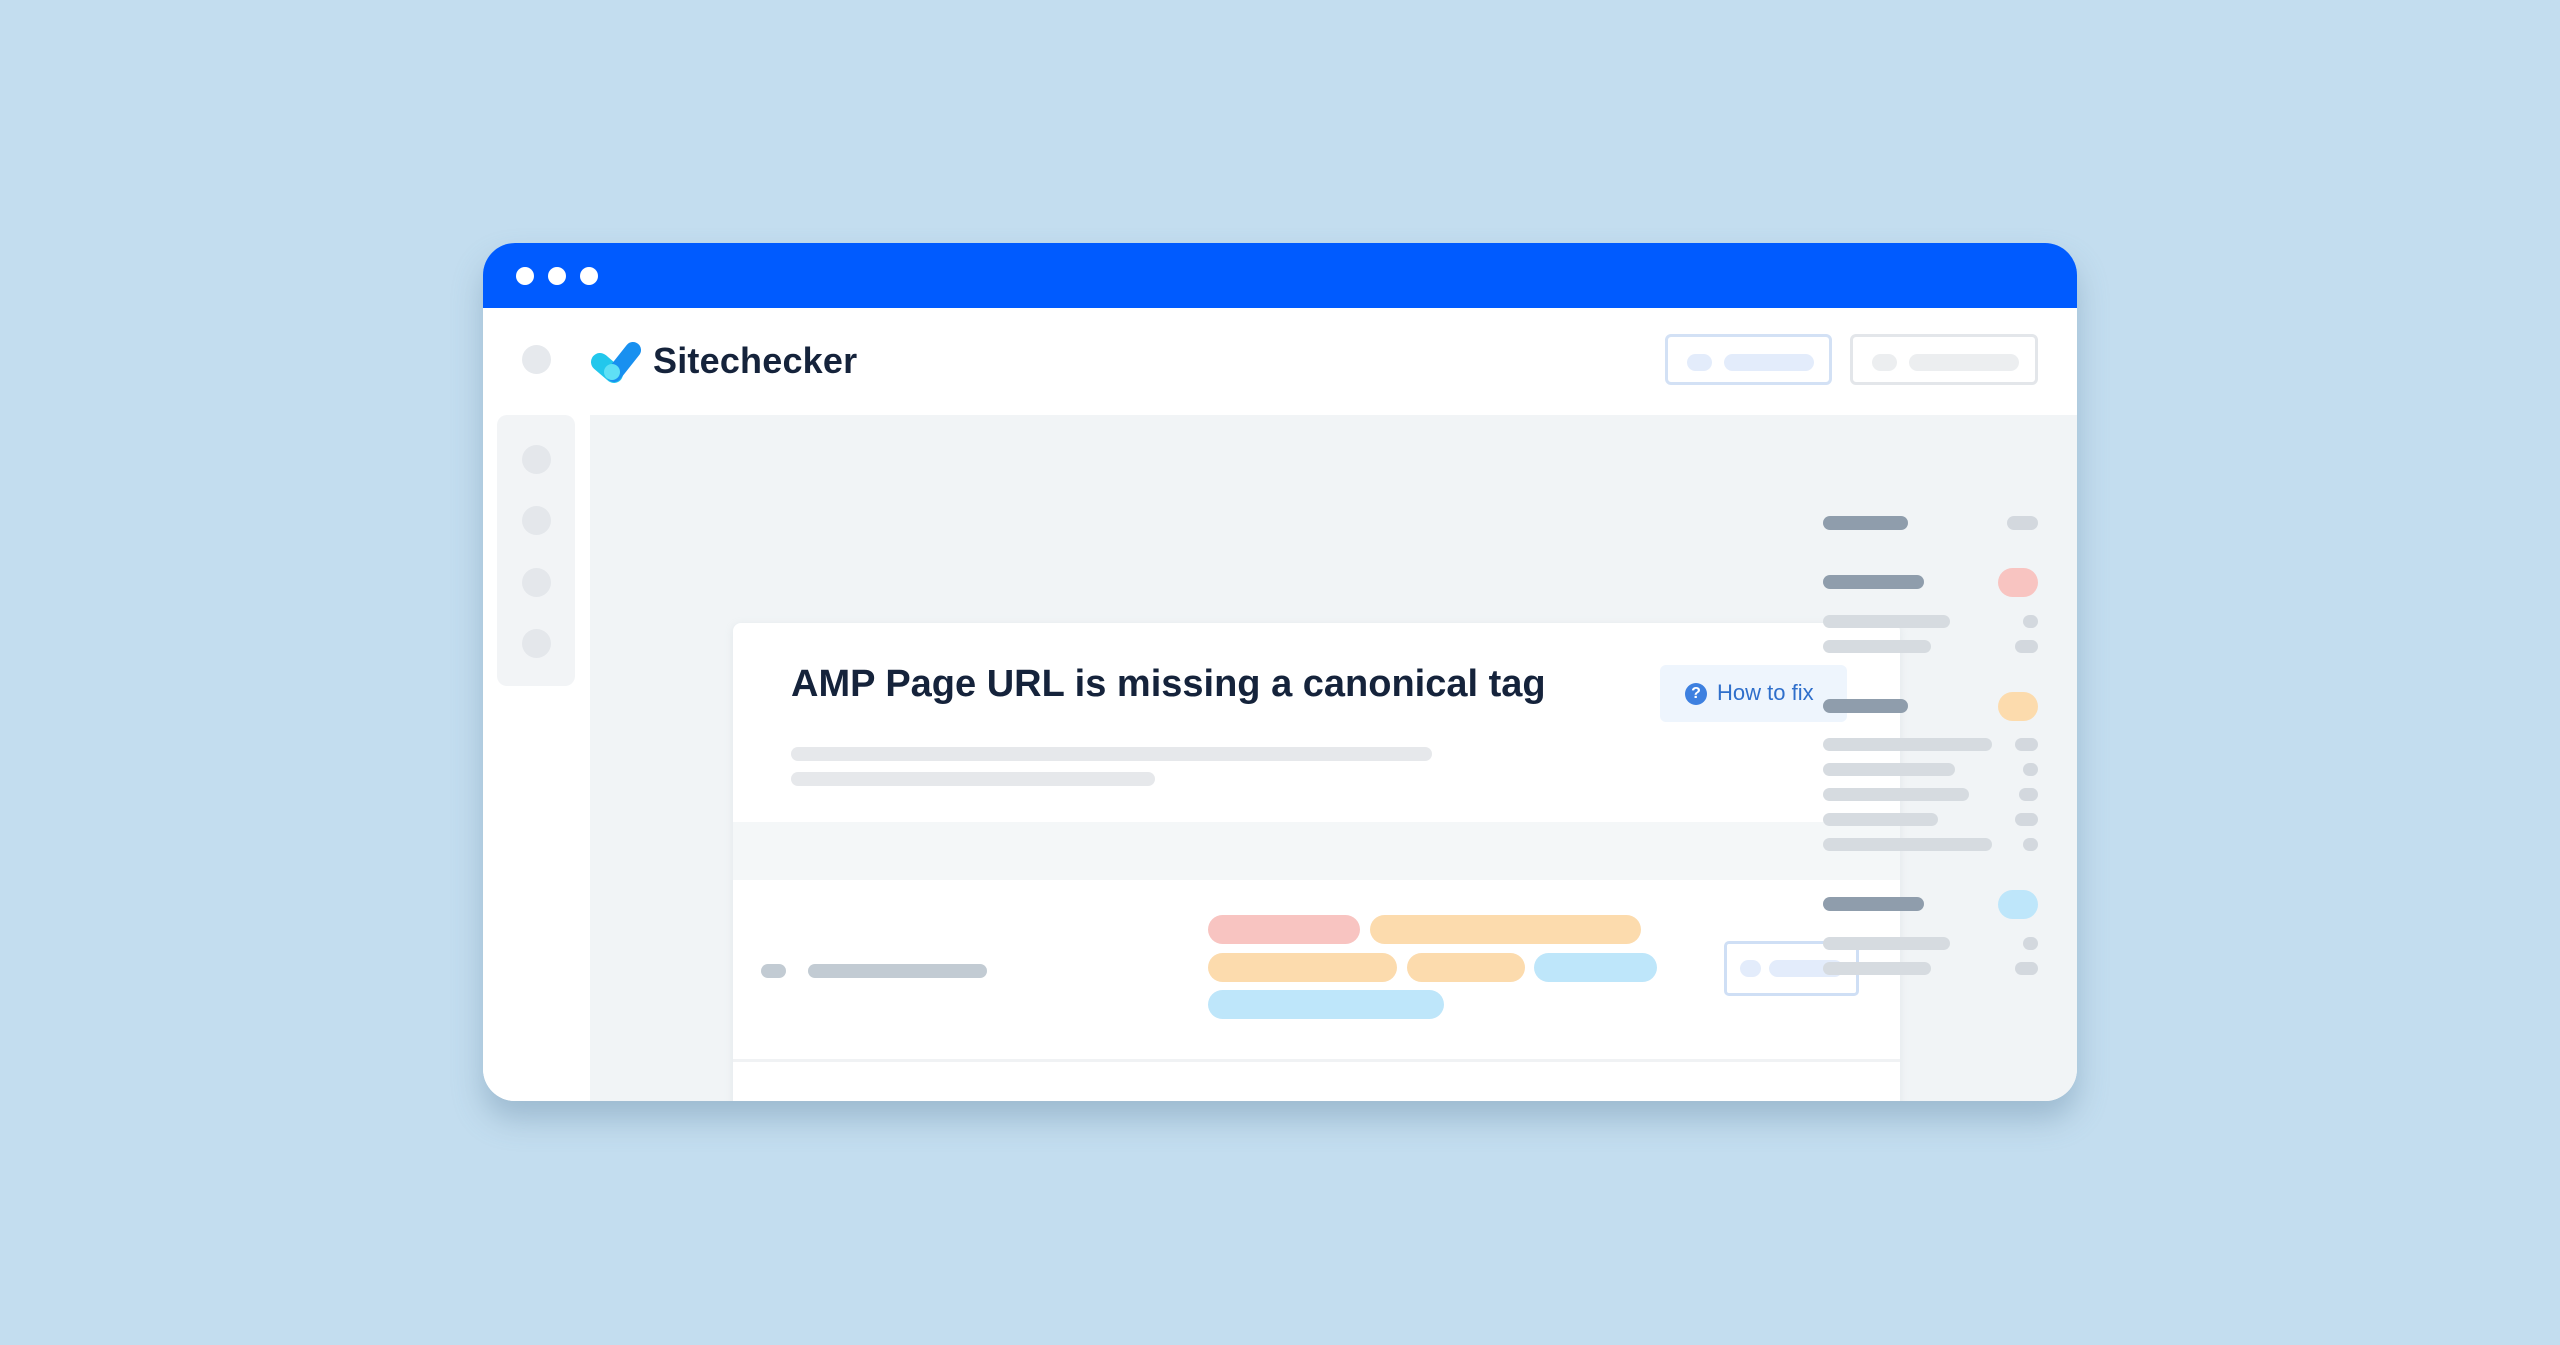  I want to click on how-to-fix-label: How to fix, so click(1765, 692).